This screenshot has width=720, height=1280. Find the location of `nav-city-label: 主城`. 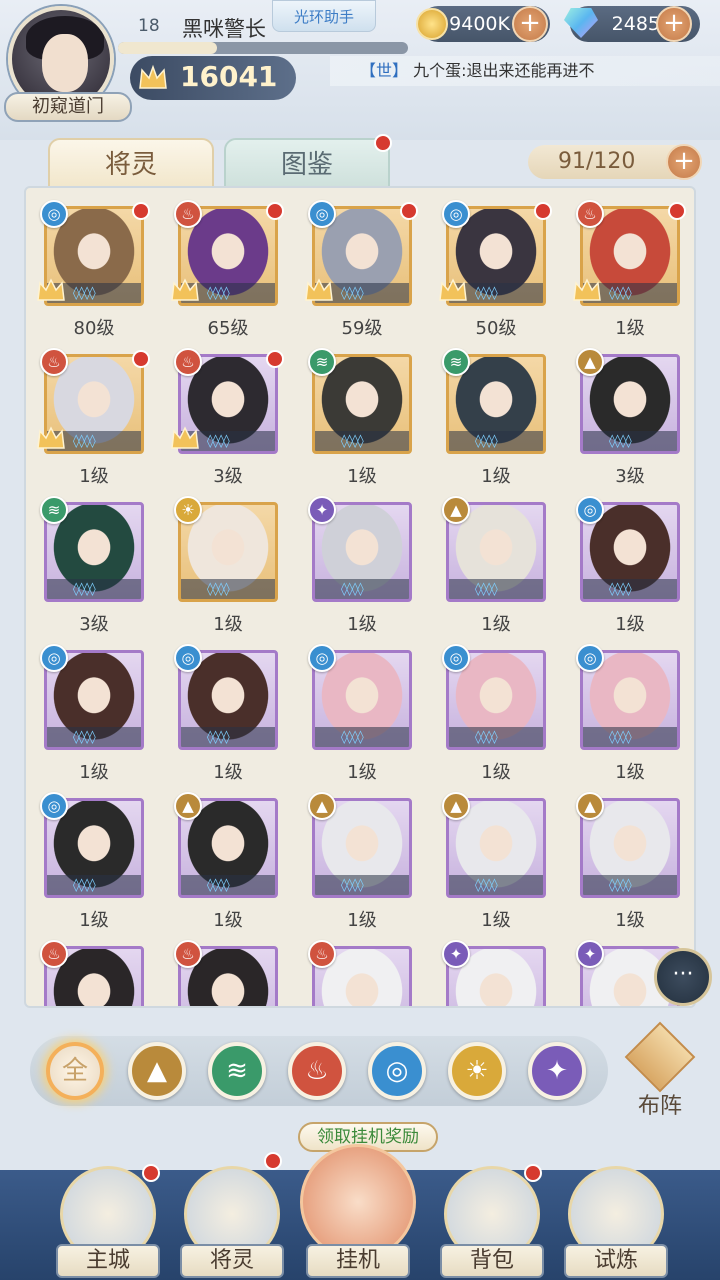

nav-city-label: 主城 is located at coordinates (108, 1261).